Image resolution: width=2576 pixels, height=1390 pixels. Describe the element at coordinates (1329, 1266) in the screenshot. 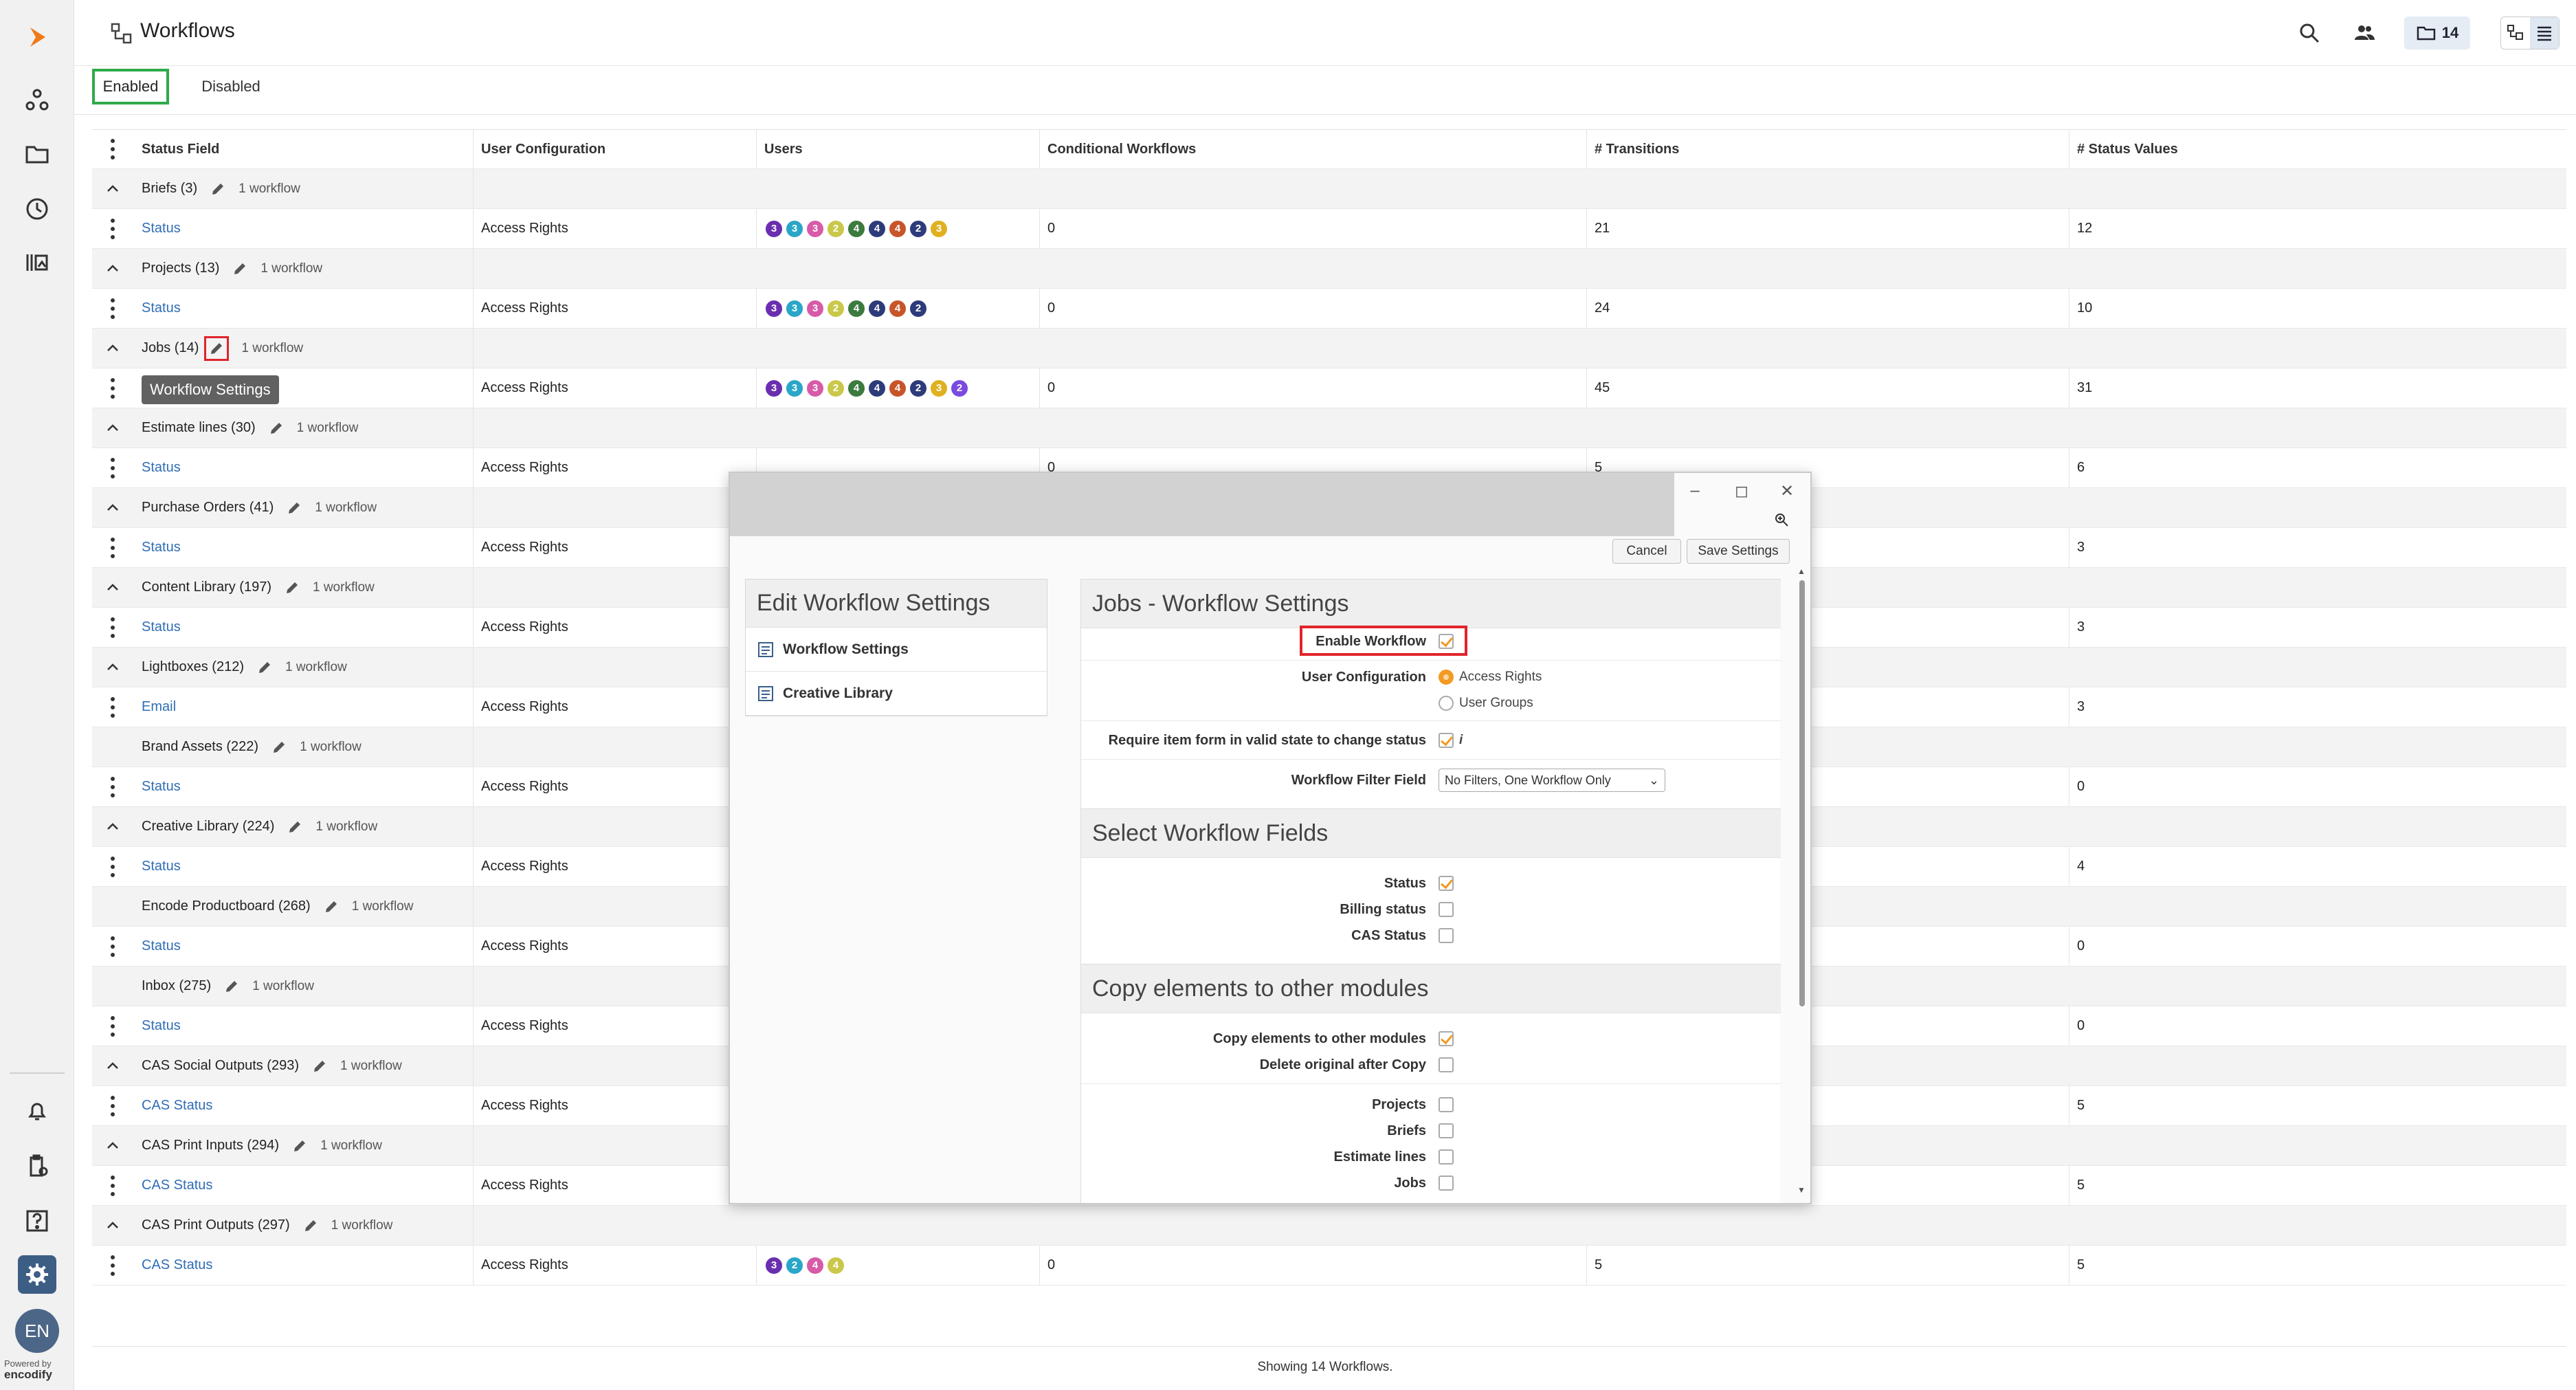

I see `table-row: CAS Status Access Rights 0 5 5 3 2 4 4` at that location.